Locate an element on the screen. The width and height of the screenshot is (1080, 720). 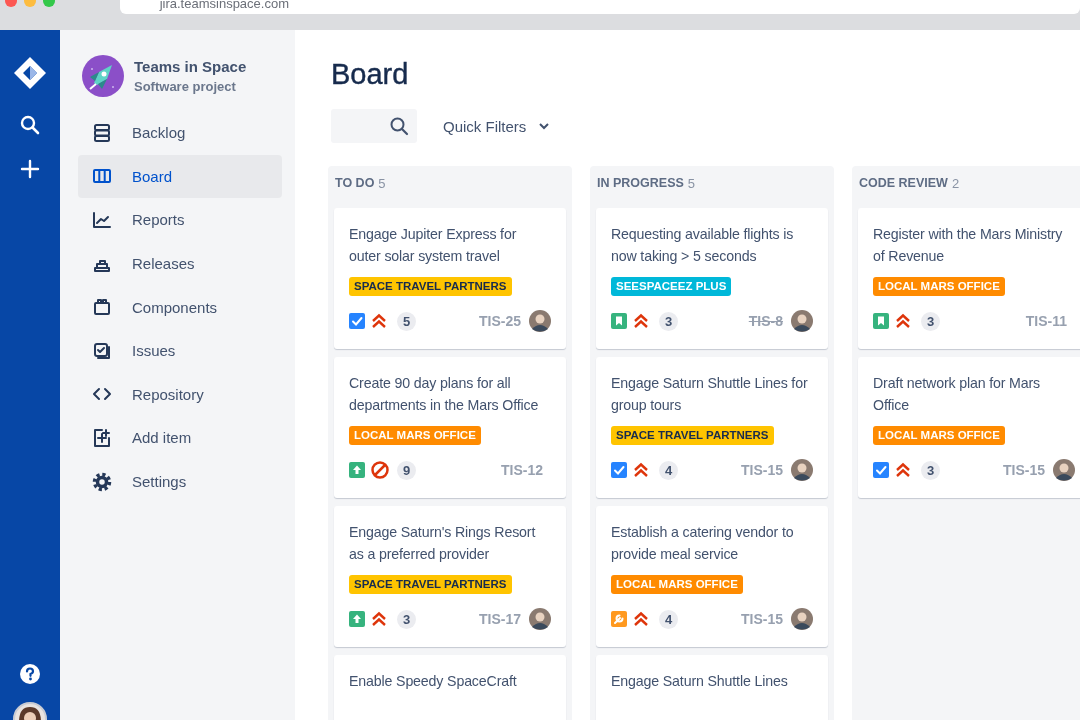
epic-label: SEESPACEEZ PLUS is located at coordinates (671, 286).